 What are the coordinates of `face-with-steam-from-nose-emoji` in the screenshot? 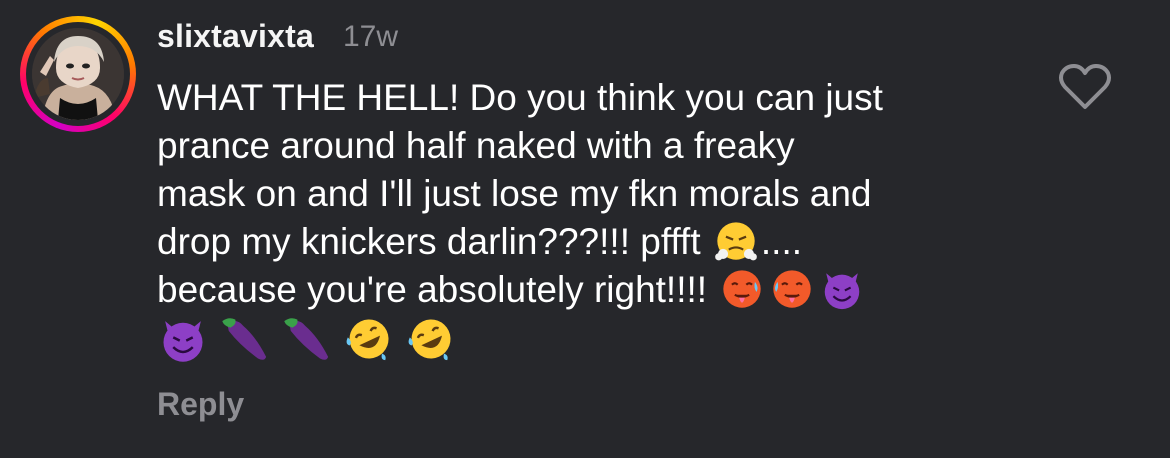 It's located at (736, 241).